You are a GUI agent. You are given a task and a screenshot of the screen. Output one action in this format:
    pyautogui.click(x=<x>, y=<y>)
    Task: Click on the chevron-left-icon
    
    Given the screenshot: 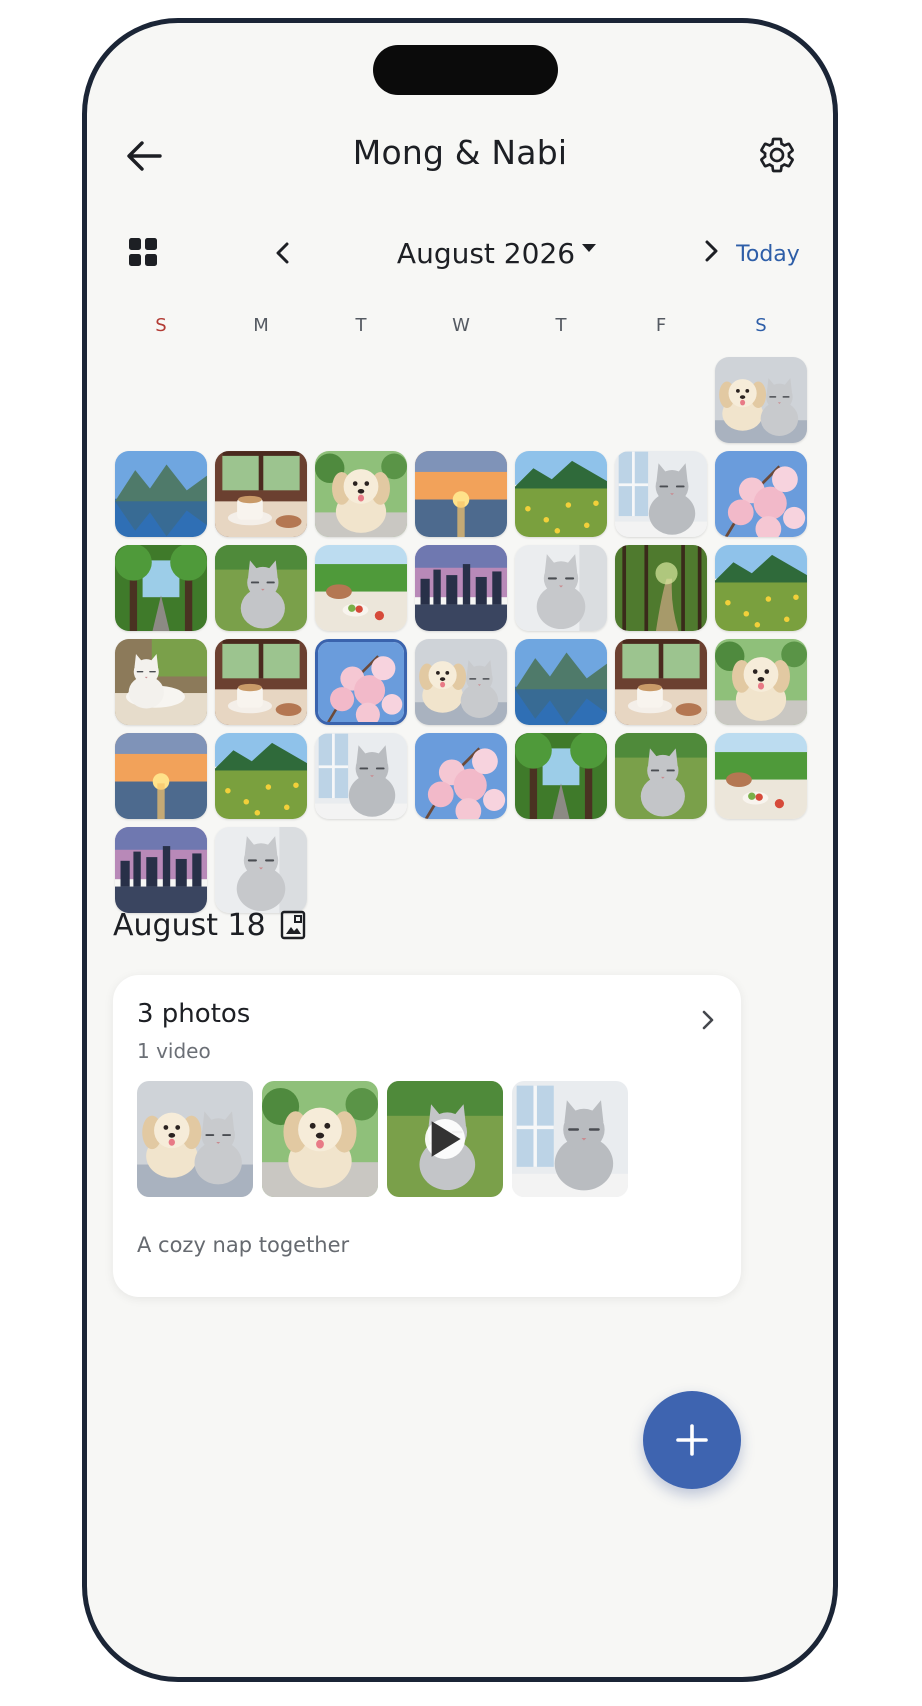 What is the action you would take?
    pyautogui.click(x=282, y=253)
    